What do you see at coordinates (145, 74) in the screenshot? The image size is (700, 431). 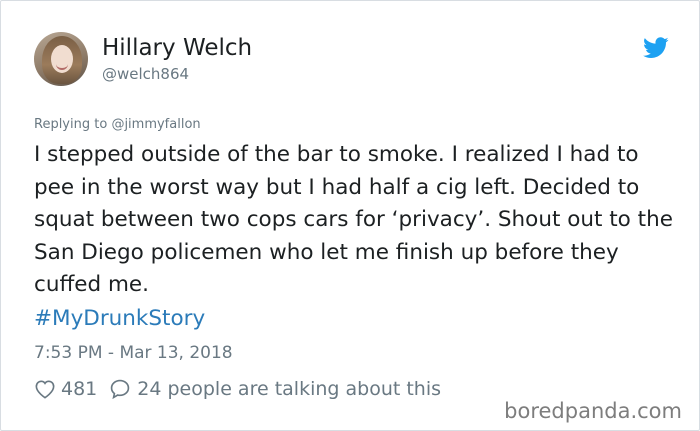 I see `author-handle: @welch864` at bounding box center [145, 74].